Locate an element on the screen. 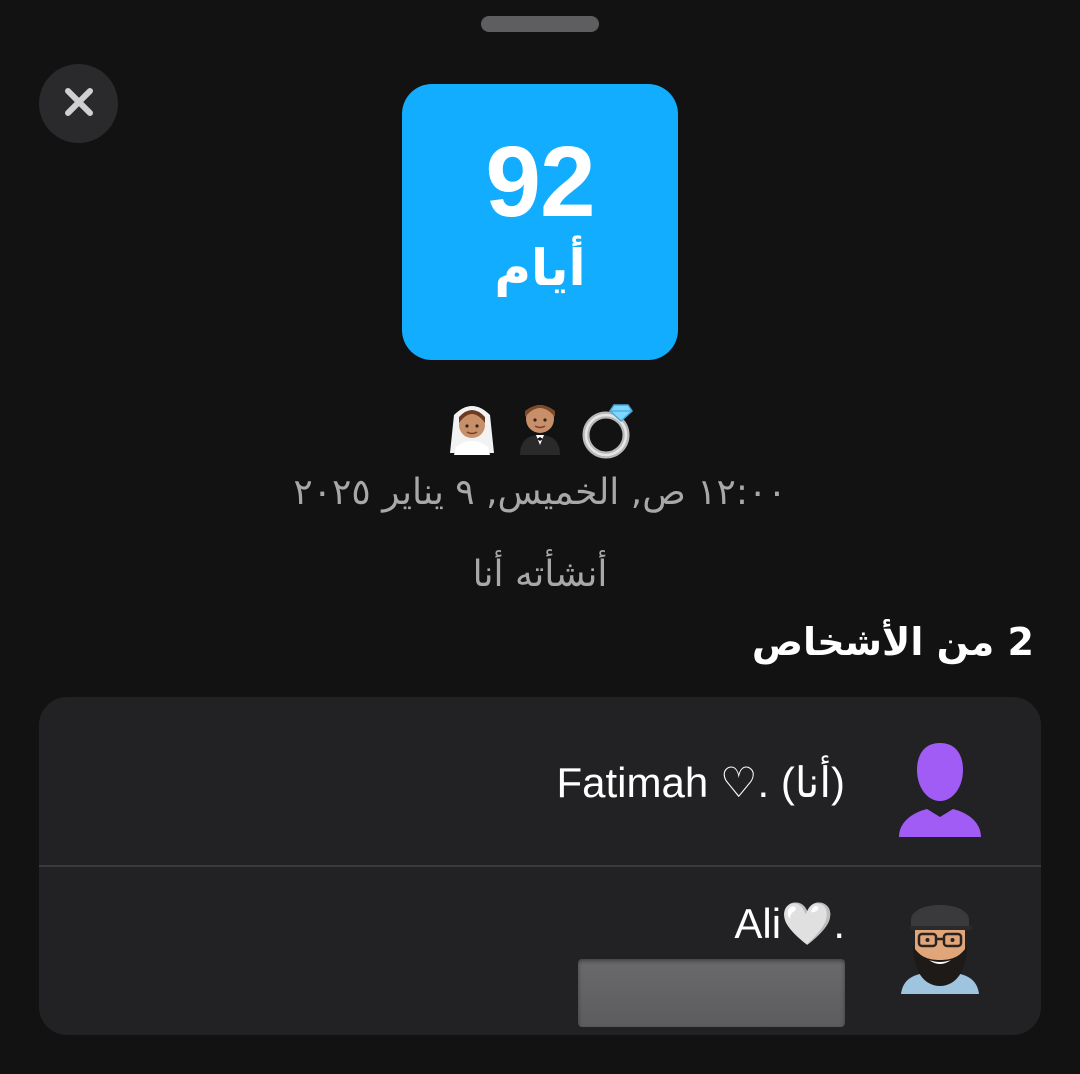 This screenshot has width=1080, height=1074. countdown-unit: أيام is located at coordinates (540, 268).